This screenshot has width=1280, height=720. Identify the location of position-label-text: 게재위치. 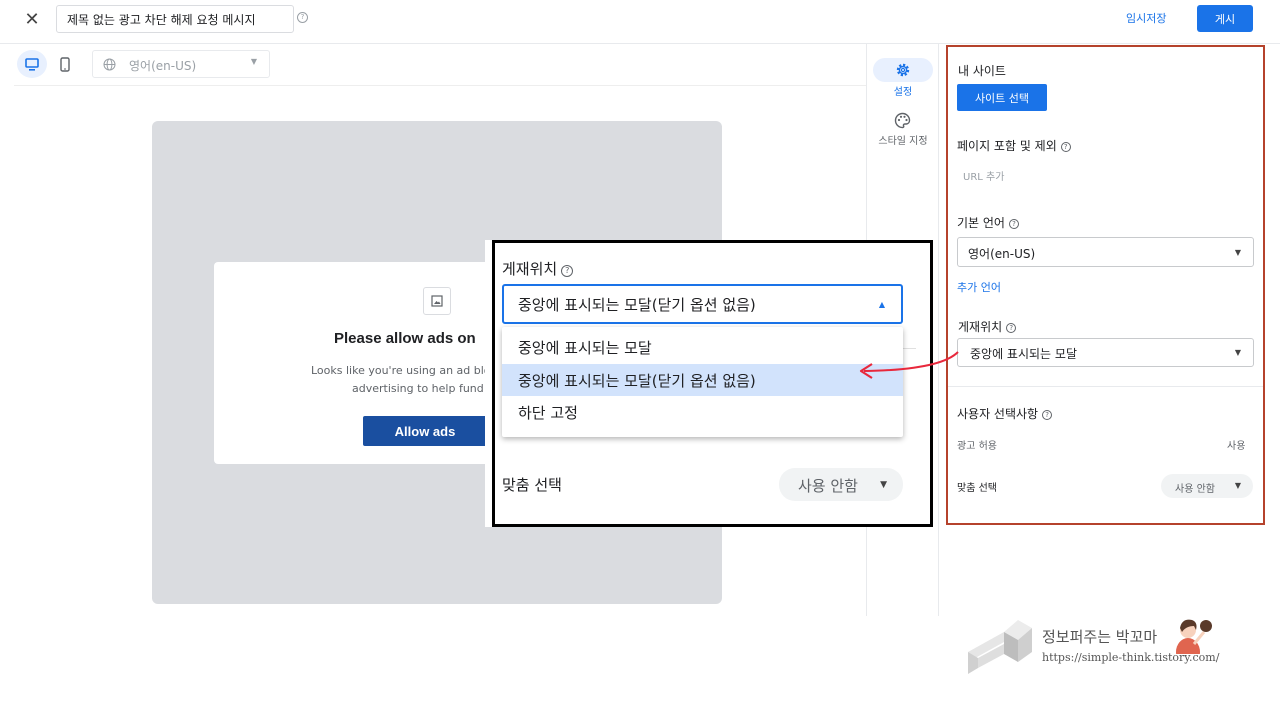
(980, 327).